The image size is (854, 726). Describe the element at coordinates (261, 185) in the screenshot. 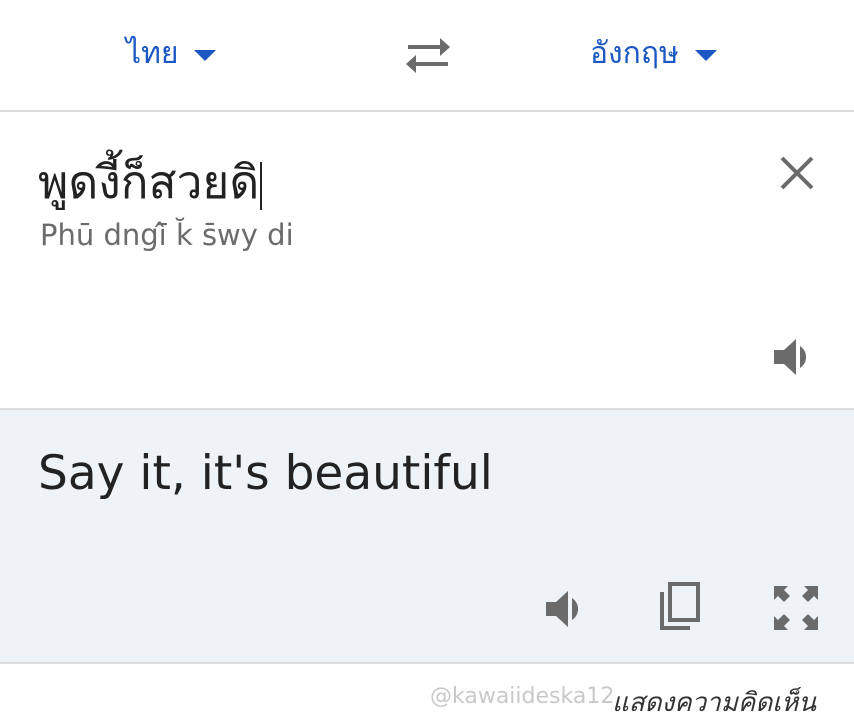

I see `text-cursor` at that location.